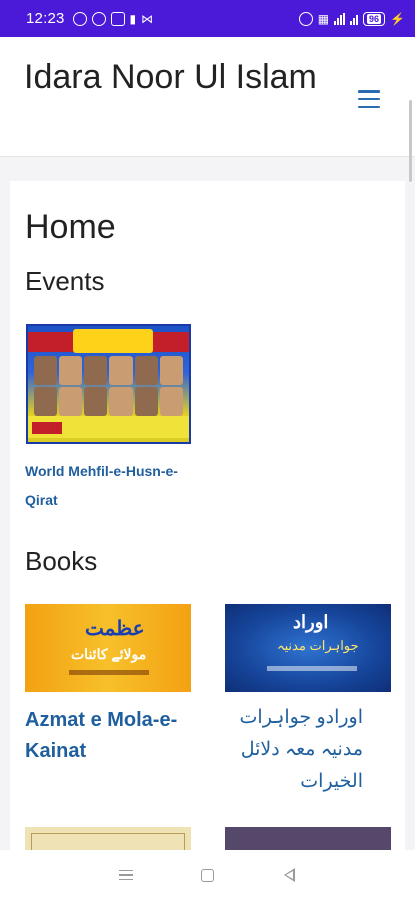 This screenshot has height=900, width=415. What do you see at coordinates (293, 750) in the screenshot?
I see `book-title-link-aurad: اورادو جواہرات مدنیہ معہ دلائل الخیرات` at bounding box center [293, 750].